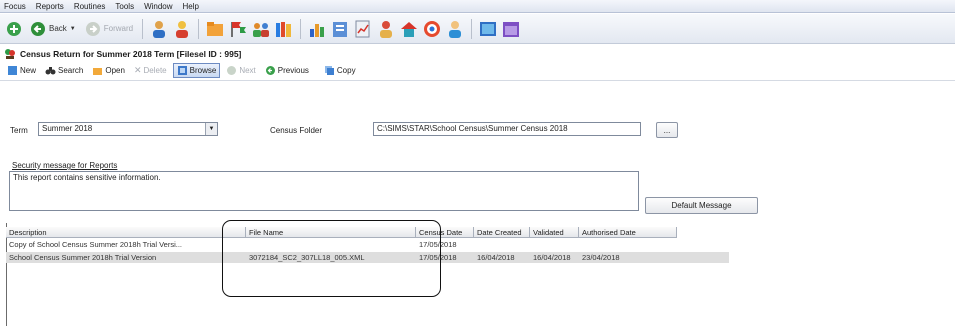 This screenshot has width=955, height=326. Describe the element at coordinates (159, 29) in the screenshot. I see `teacher-icon` at that location.